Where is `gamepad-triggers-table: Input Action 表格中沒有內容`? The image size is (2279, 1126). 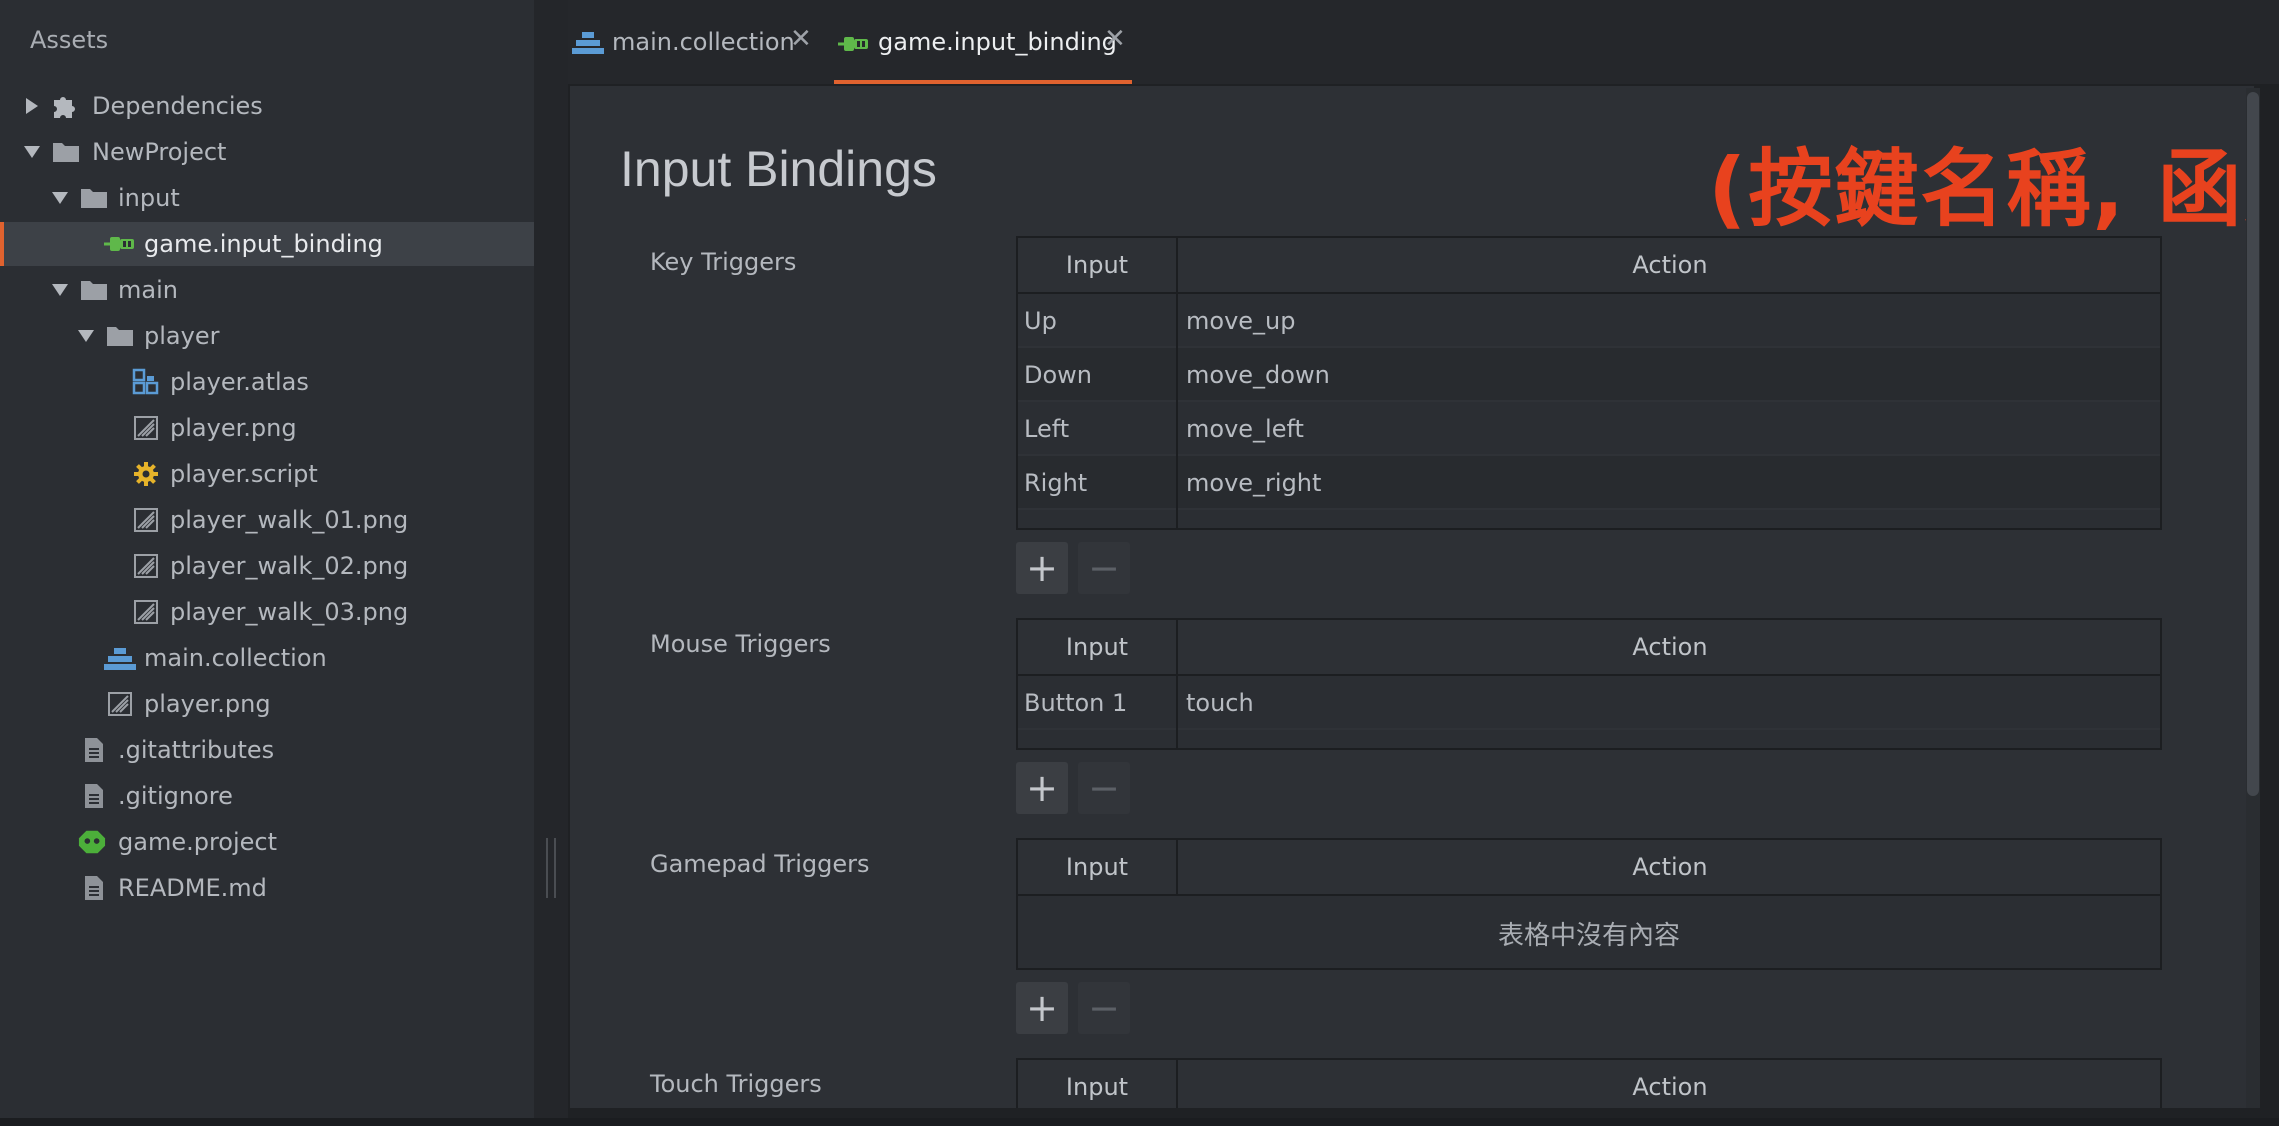 gamepad-triggers-table: Input Action 表格中沒有內容 is located at coordinates (1589, 904).